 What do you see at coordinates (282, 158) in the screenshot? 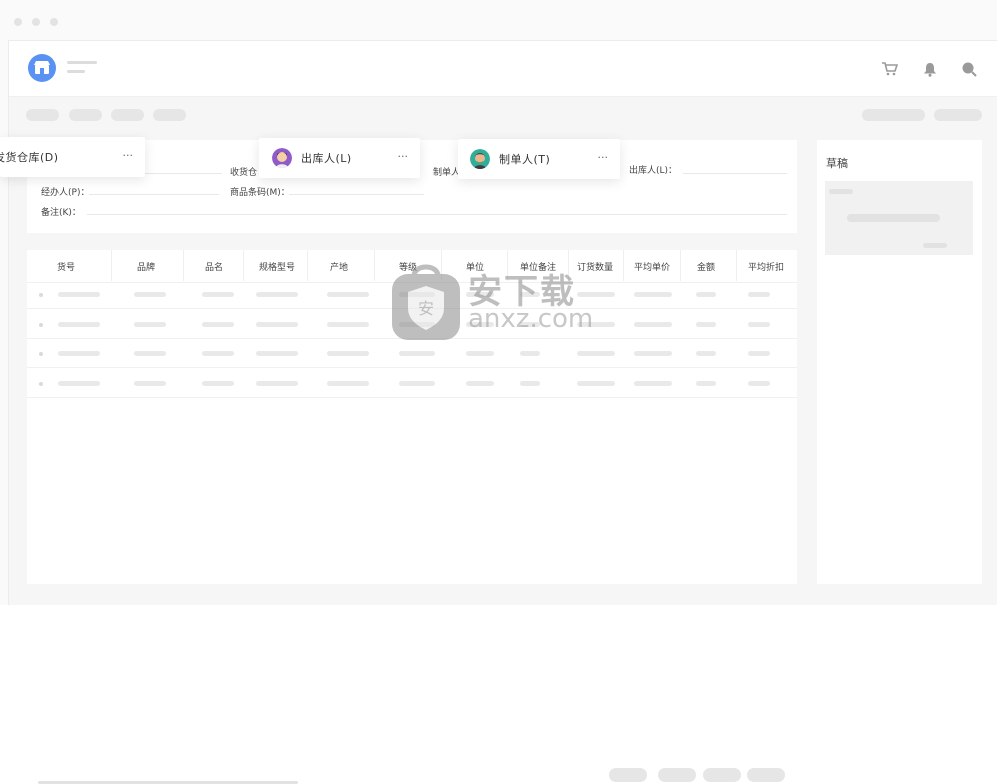
I see `female-avatar` at bounding box center [282, 158].